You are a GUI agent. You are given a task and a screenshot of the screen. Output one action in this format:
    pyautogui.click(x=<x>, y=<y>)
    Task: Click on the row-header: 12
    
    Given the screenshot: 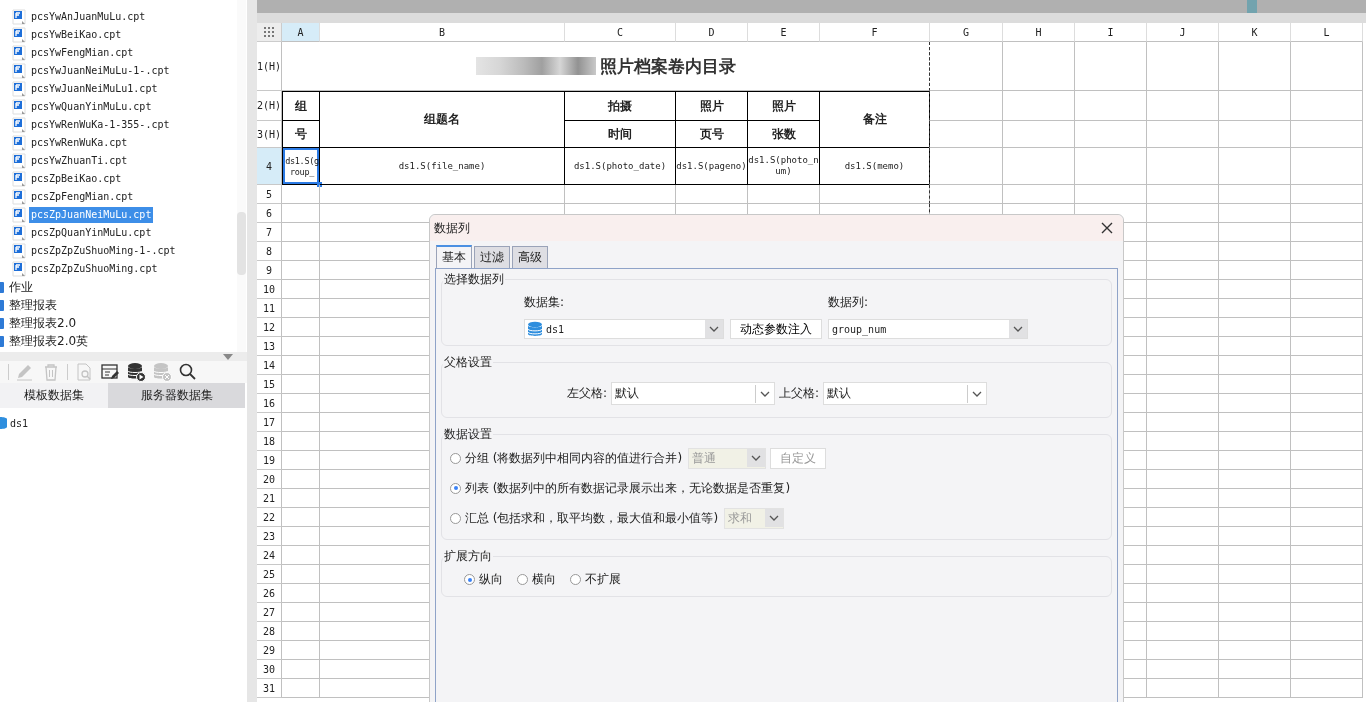 What is the action you would take?
    pyautogui.click(x=269, y=327)
    